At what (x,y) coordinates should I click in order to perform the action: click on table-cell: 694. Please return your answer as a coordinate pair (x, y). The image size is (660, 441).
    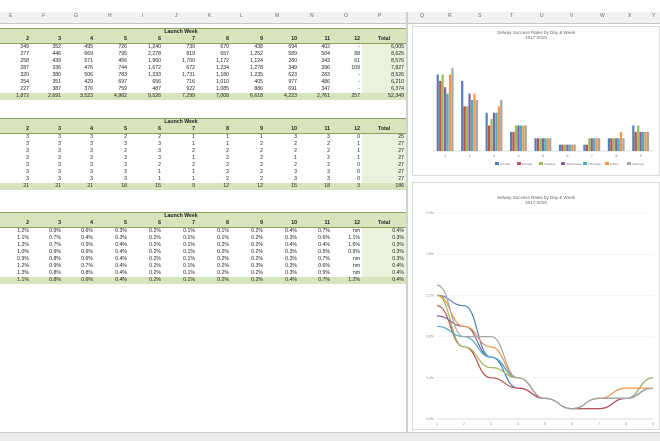
    Looking at the image, I should click on (282, 48).